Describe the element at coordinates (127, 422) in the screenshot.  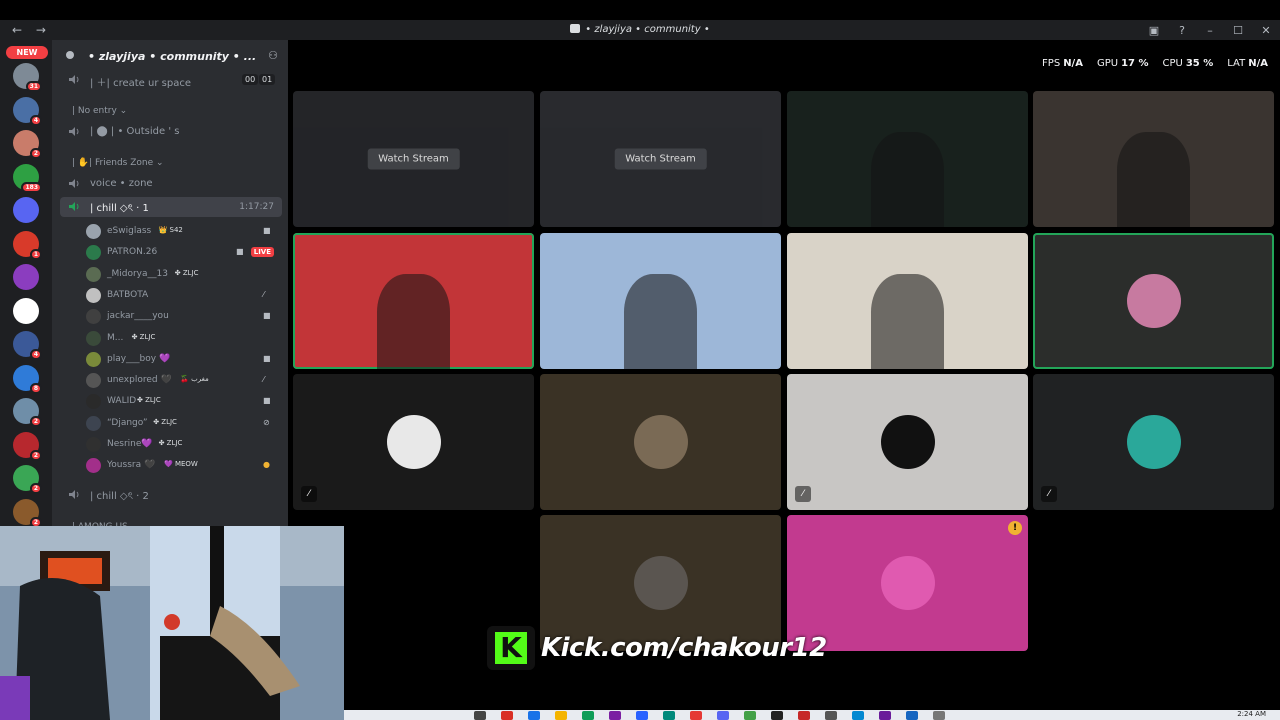
I see `member-name: “Django”` at that location.